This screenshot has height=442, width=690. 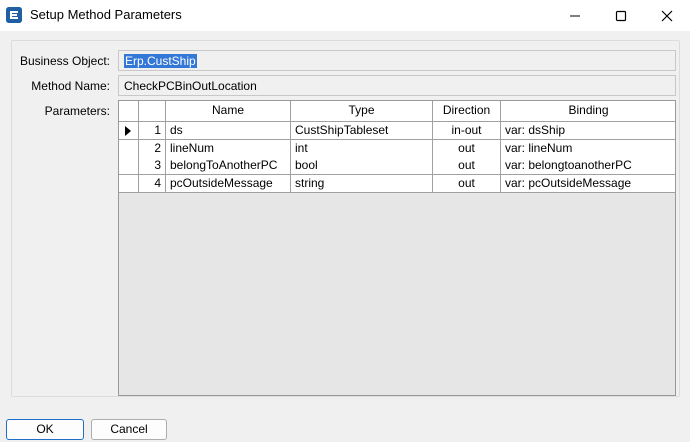 I want to click on cancel-button: Cancel, so click(x=129, y=429).